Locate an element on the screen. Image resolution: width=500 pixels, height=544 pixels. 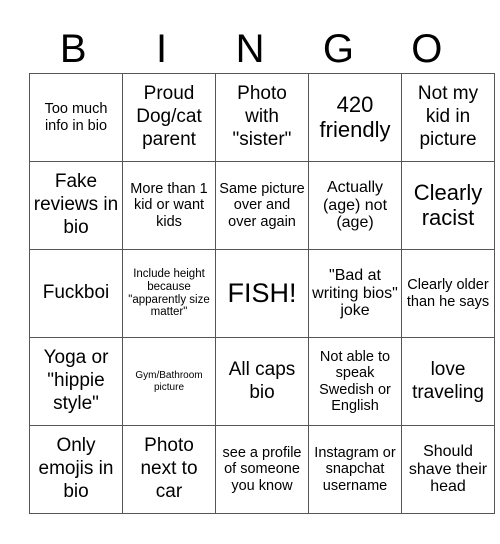
header-letter-g: G is located at coordinates (338, 49).